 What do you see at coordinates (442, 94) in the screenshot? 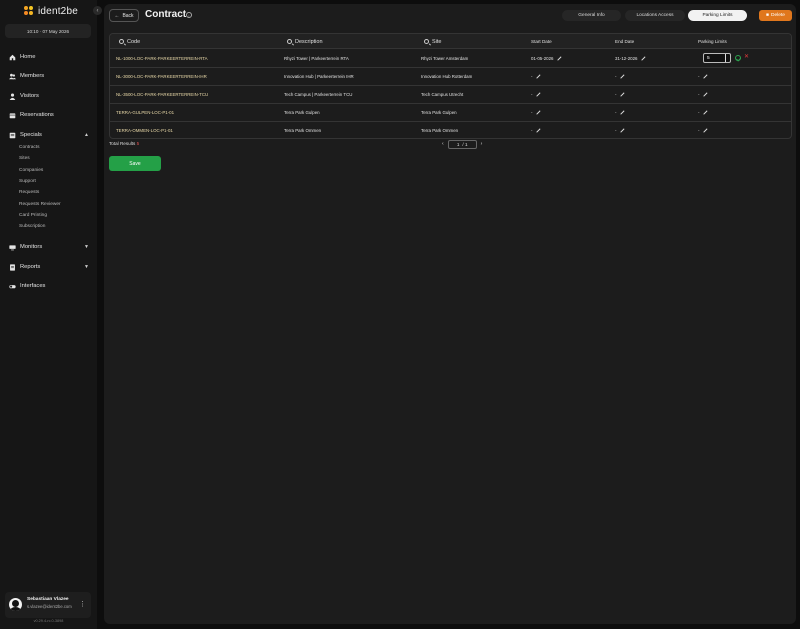
I see `cell-site: Tech Campus Utrecht` at bounding box center [442, 94].